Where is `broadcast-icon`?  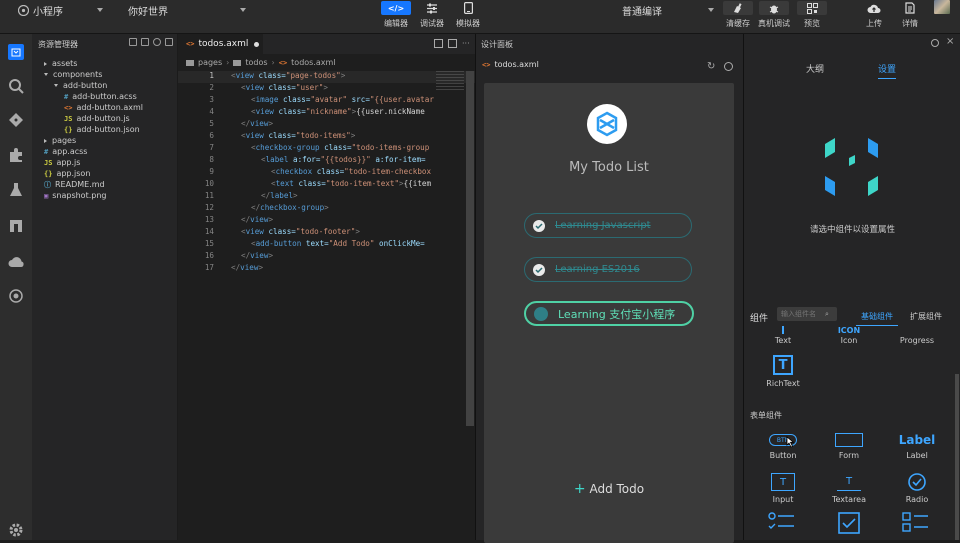 broadcast-icon is located at coordinates (16, 296).